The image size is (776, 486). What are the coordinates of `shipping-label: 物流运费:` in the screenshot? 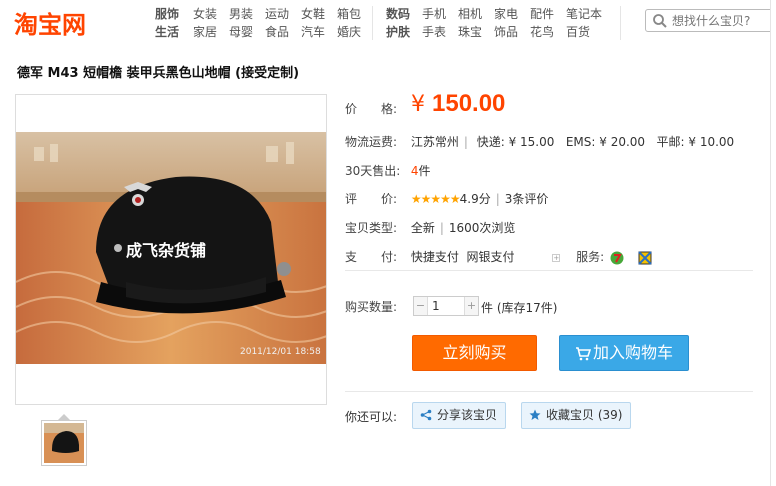 It's located at (371, 142).